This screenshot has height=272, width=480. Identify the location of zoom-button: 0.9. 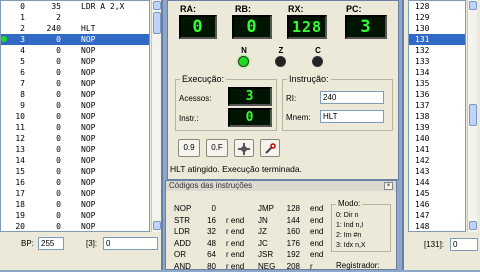
(189, 148).